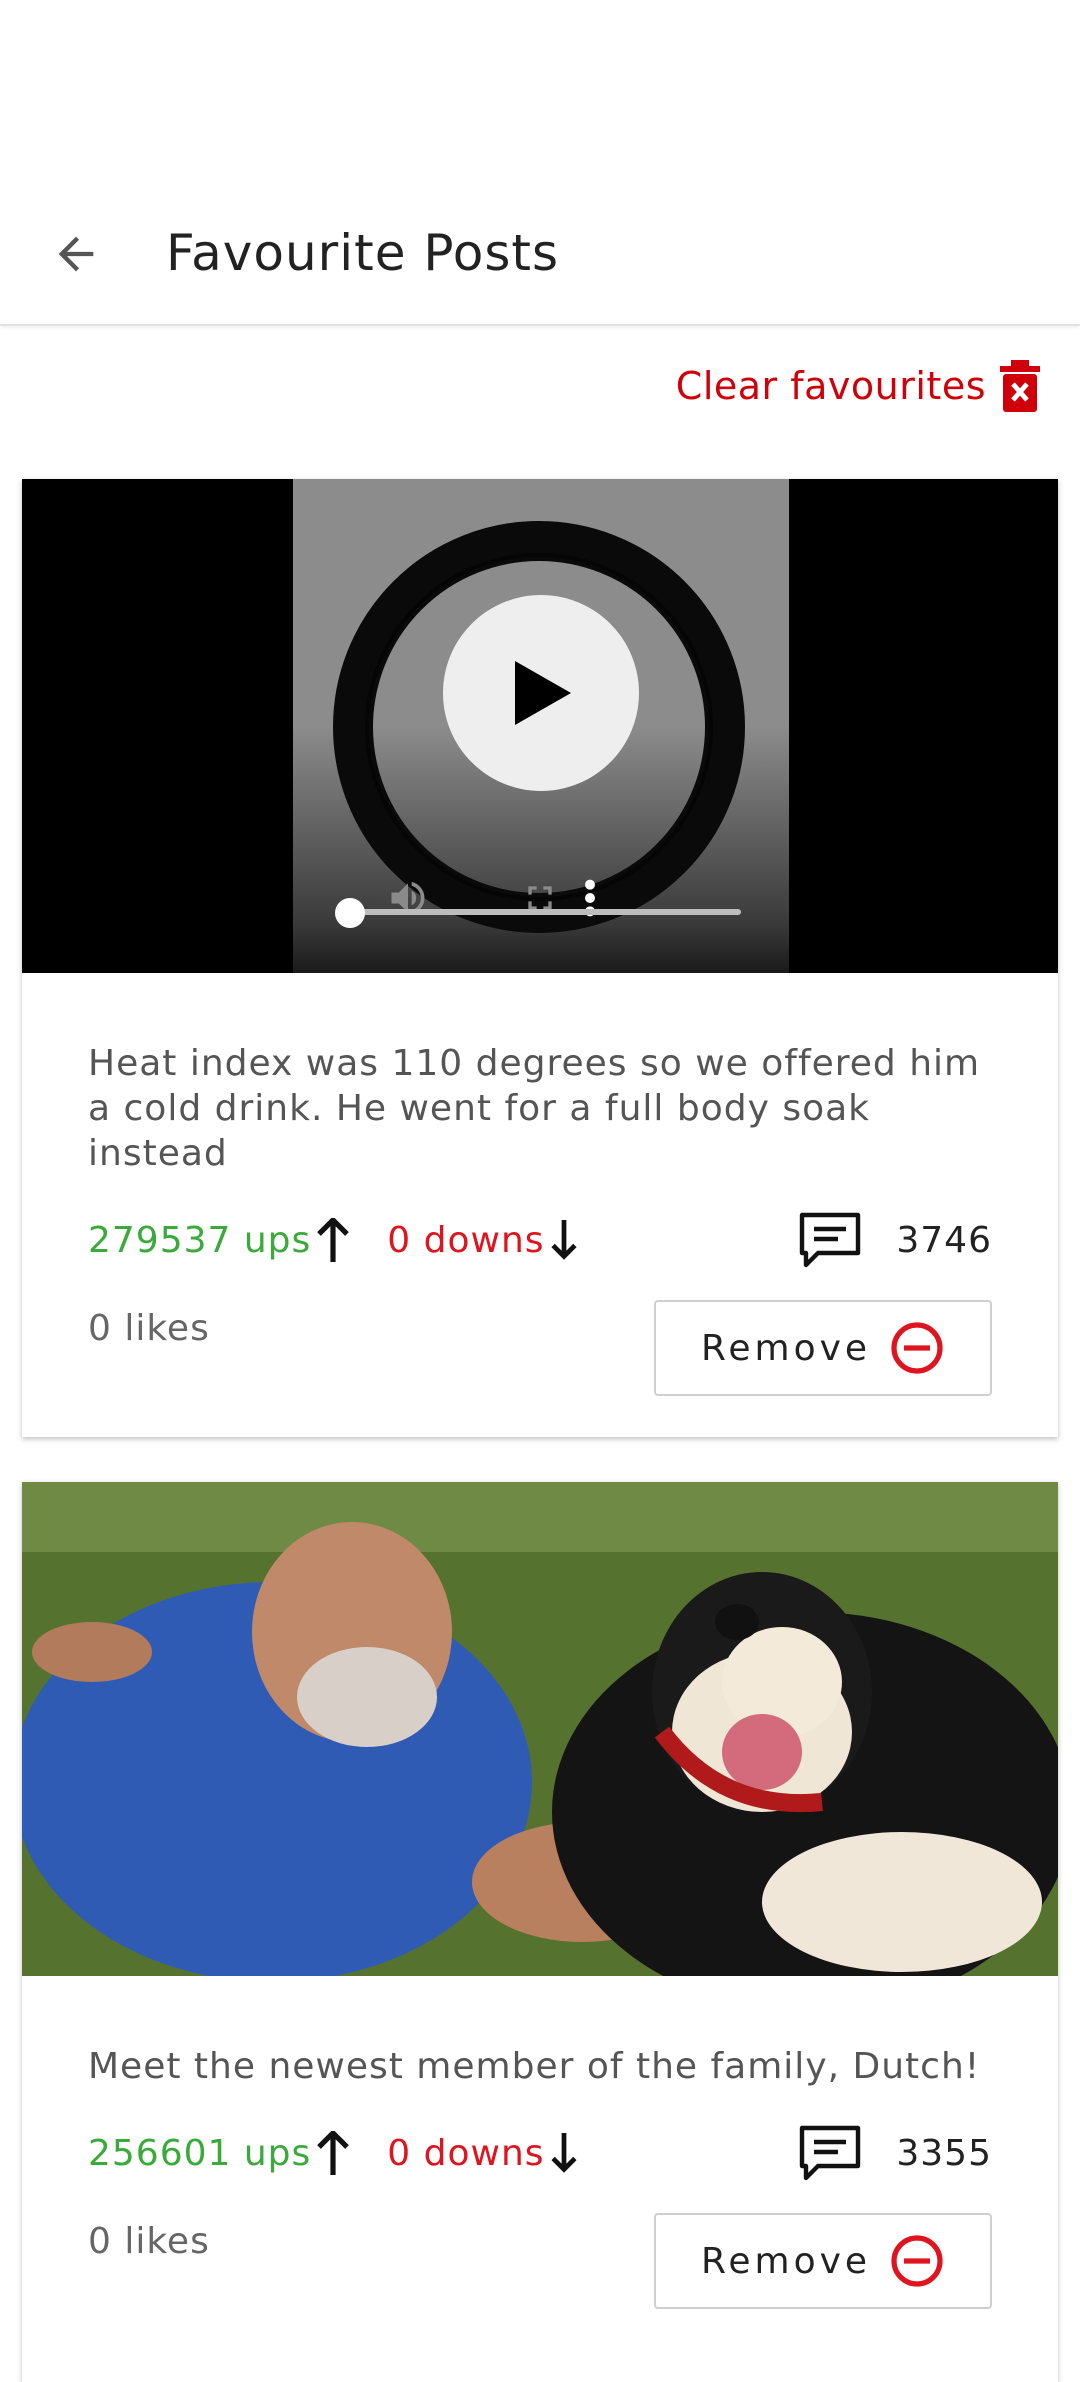 The image size is (1080, 2382). I want to click on fullscreen-button, so click(540, 898).